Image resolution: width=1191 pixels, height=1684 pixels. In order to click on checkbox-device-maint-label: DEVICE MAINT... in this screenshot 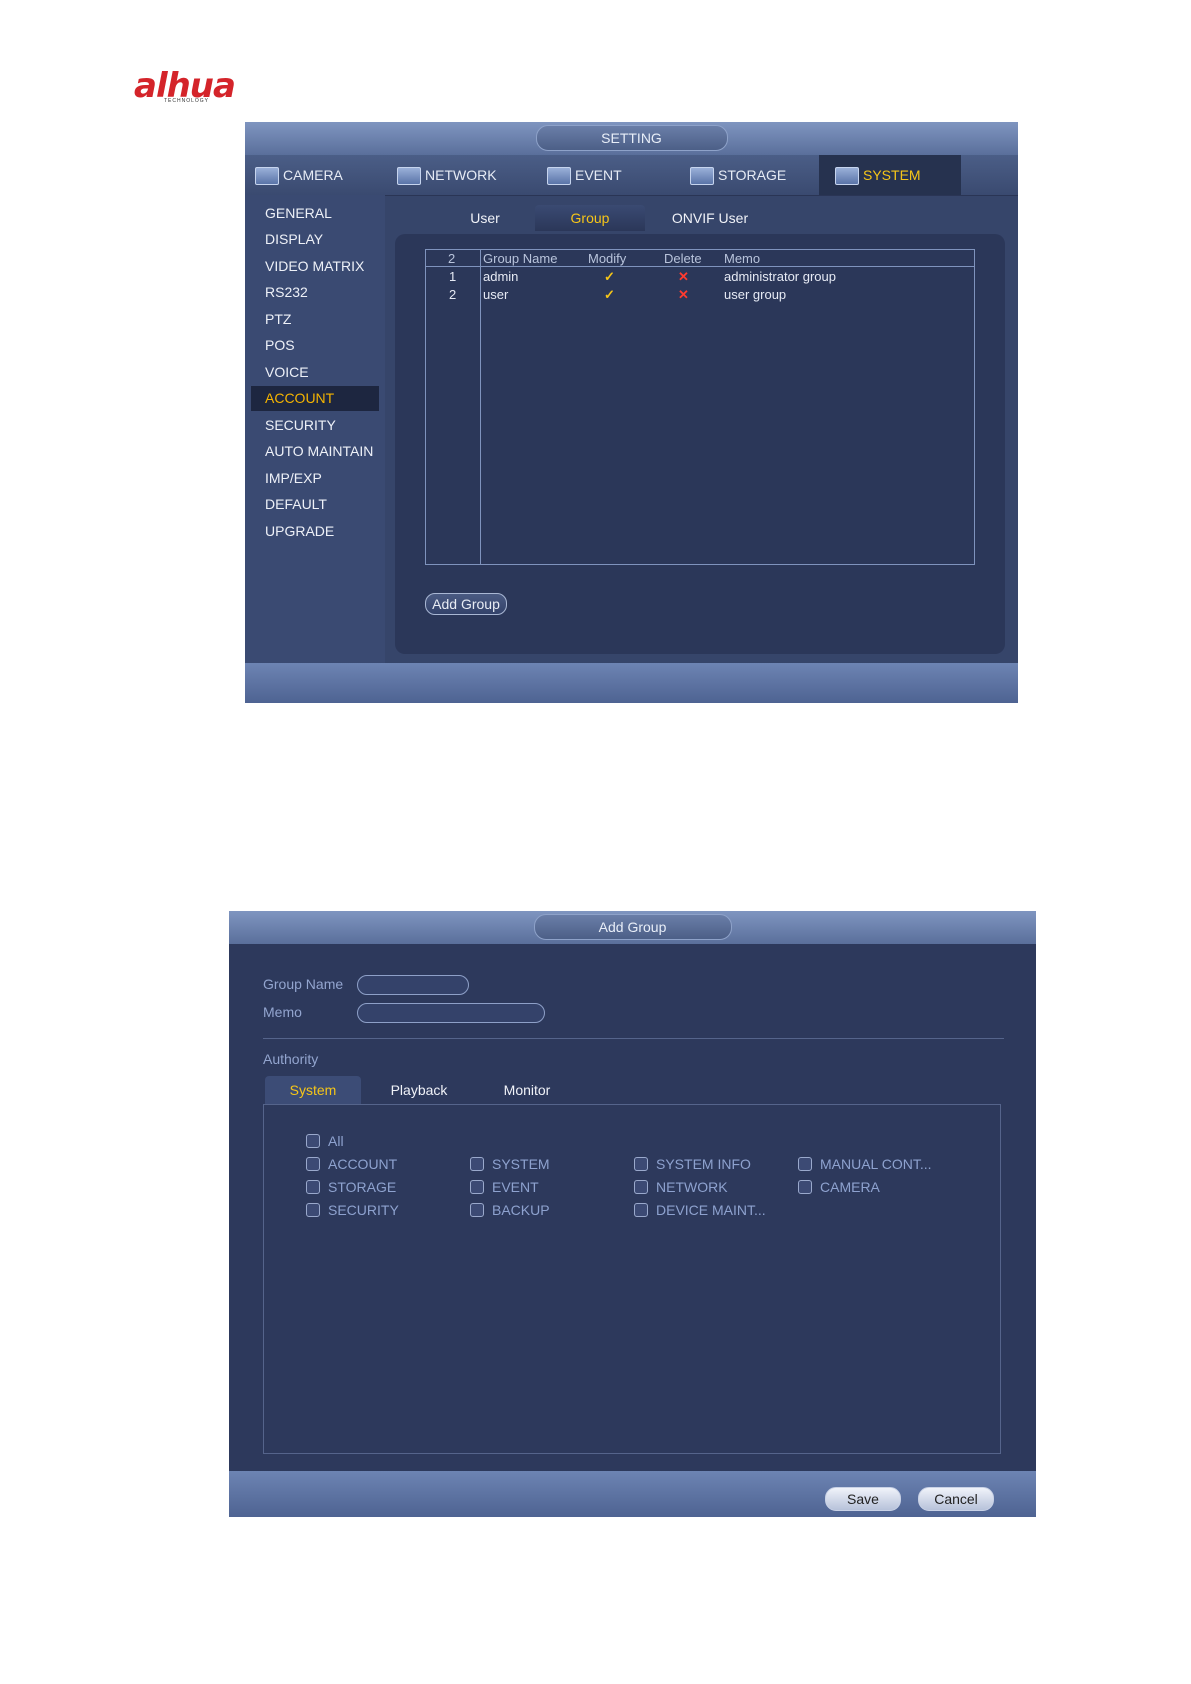, I will do `click(711, 1210)`.